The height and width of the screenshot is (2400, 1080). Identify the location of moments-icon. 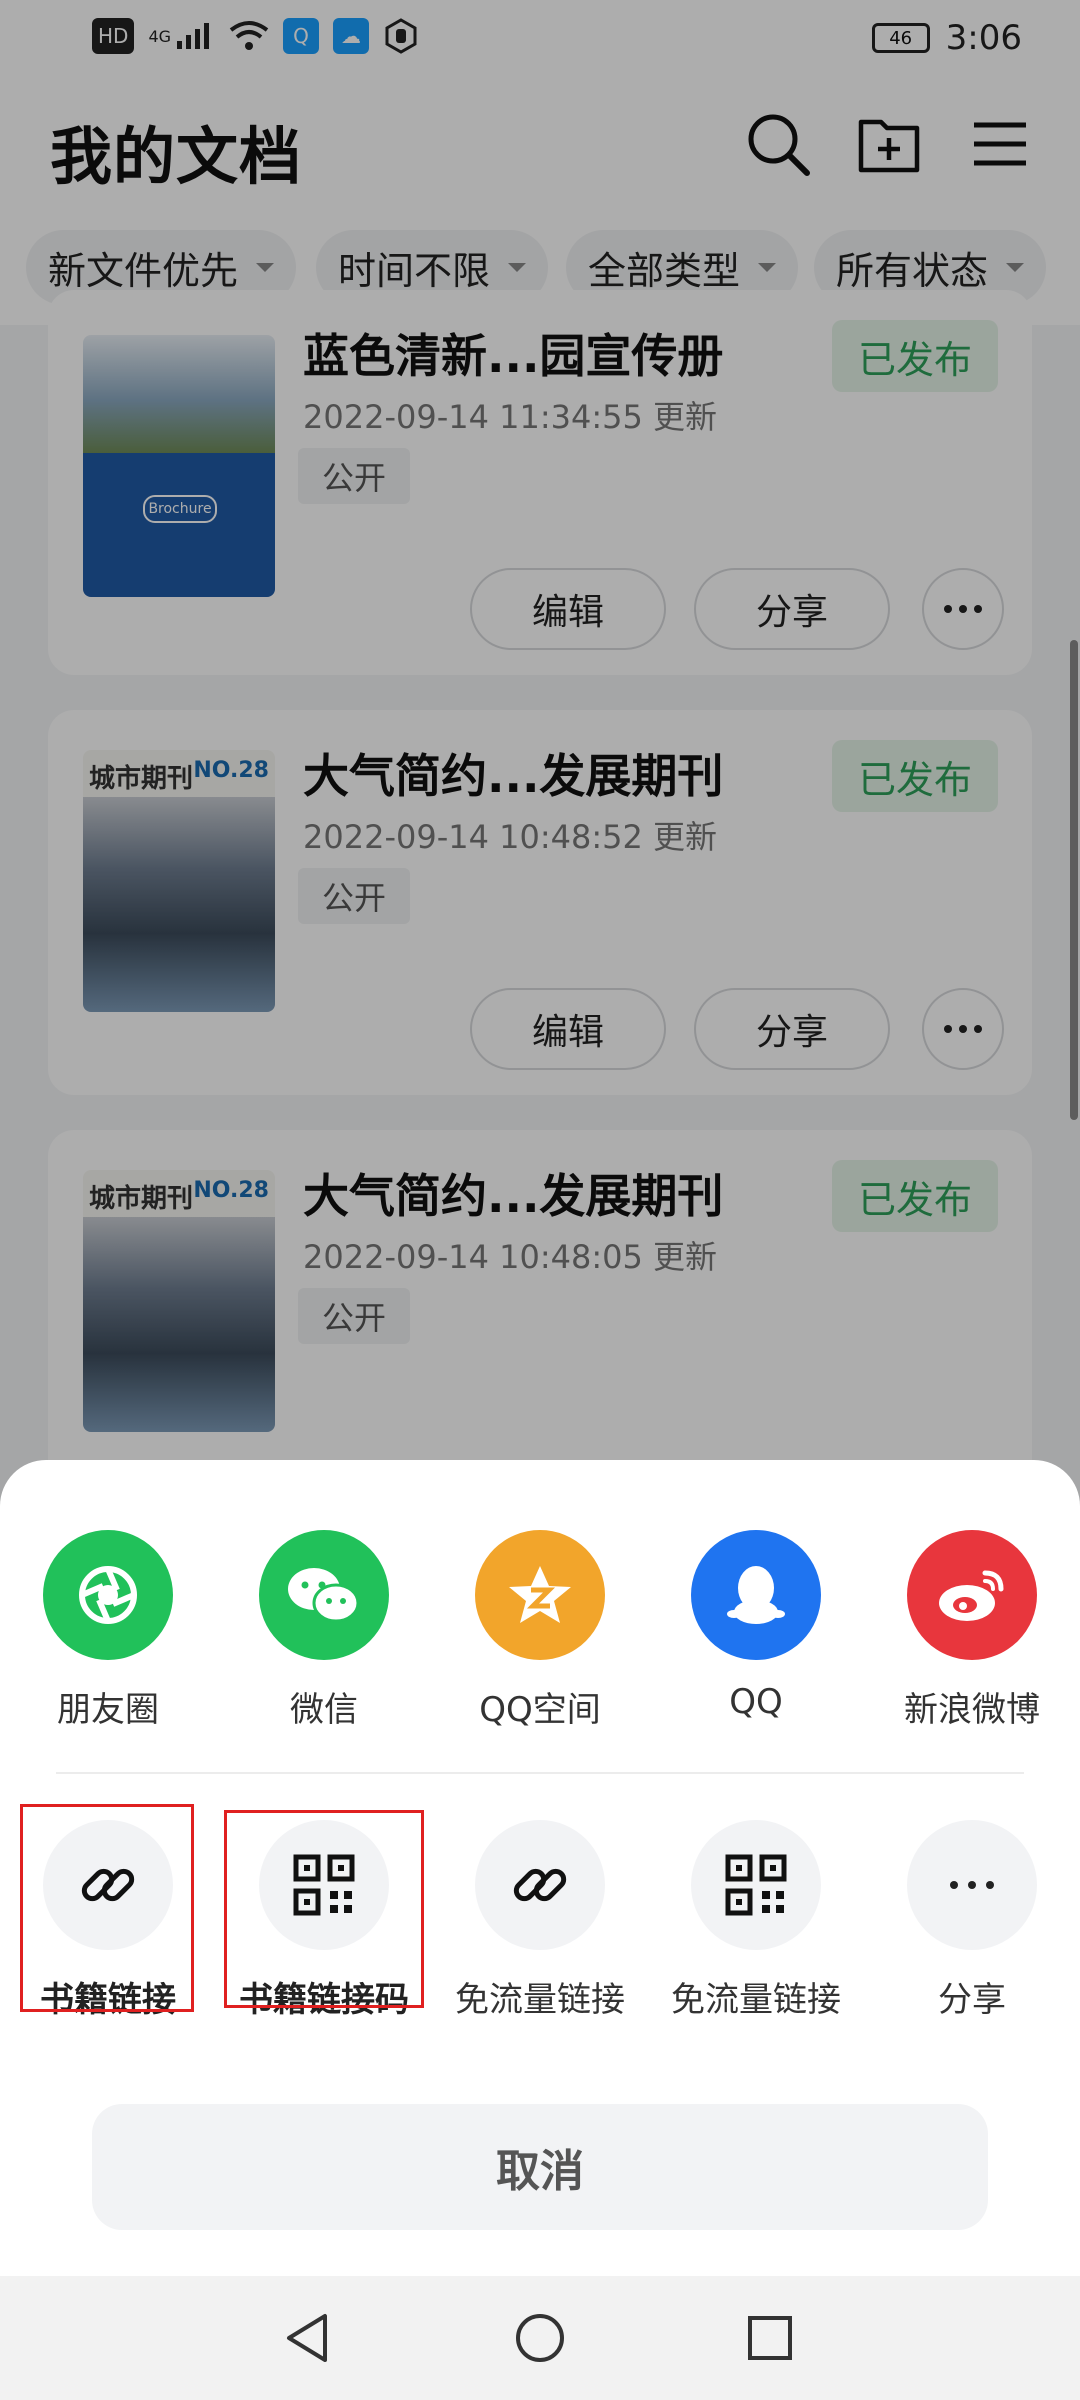
(108, 1595).